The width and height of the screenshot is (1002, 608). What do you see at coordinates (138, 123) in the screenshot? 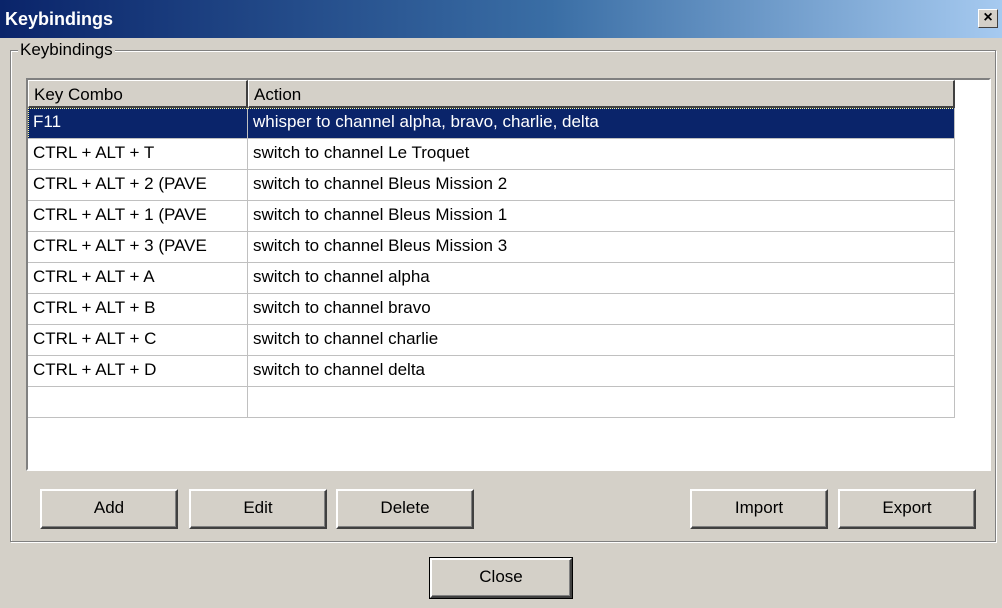
I see `key-combo-cell: F11` at bounding box center [138, 123].